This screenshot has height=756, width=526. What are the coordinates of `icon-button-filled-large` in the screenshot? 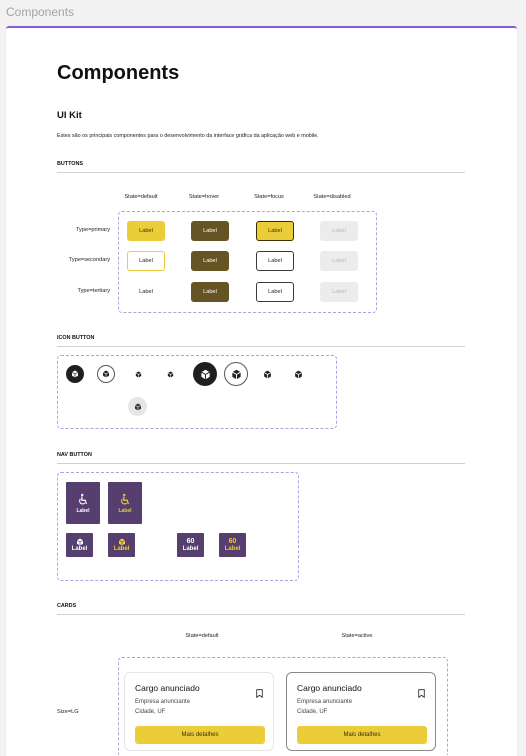 It's located at (205, 374).